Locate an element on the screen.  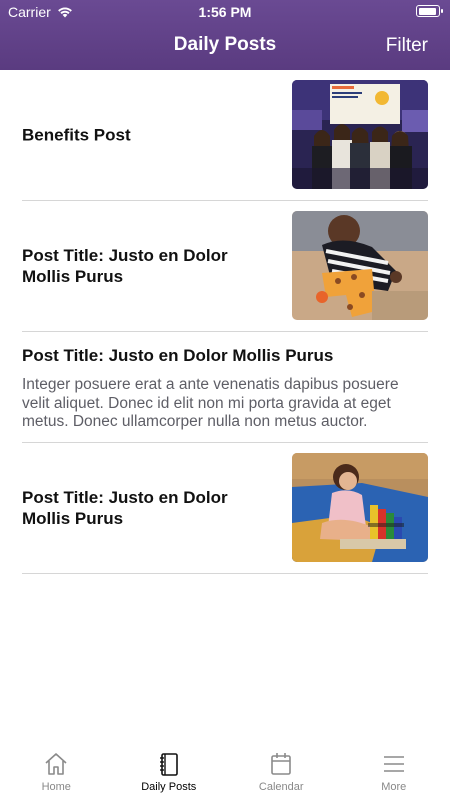
calendar-icon is located at coordinates (281, 764).